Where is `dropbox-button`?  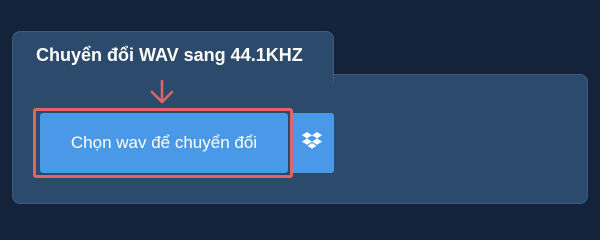
dropbox-button is located at coordinates (312, 143).